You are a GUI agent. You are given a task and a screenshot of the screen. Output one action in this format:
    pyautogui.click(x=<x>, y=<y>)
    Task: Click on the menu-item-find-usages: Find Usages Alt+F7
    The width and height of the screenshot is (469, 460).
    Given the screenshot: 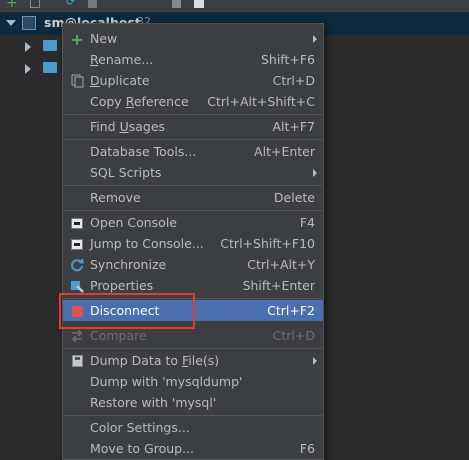 What is the action you would take?
    pyautogui.click(x=193, y=126)
    